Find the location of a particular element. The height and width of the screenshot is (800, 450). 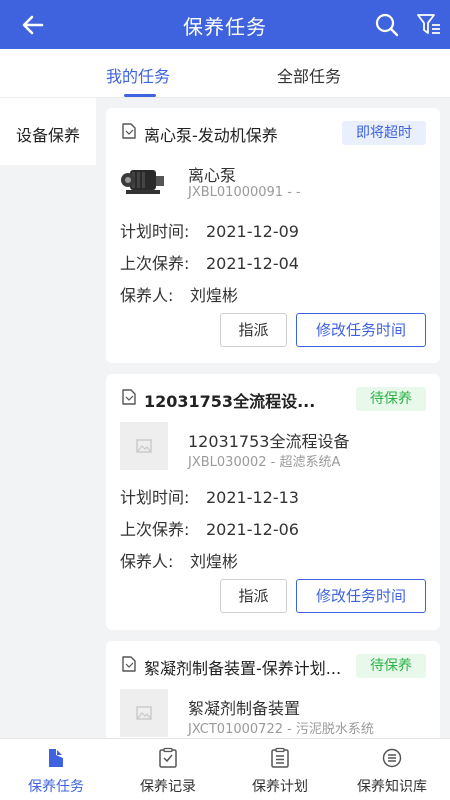

plan-icon is located at coordinates (280, 757).